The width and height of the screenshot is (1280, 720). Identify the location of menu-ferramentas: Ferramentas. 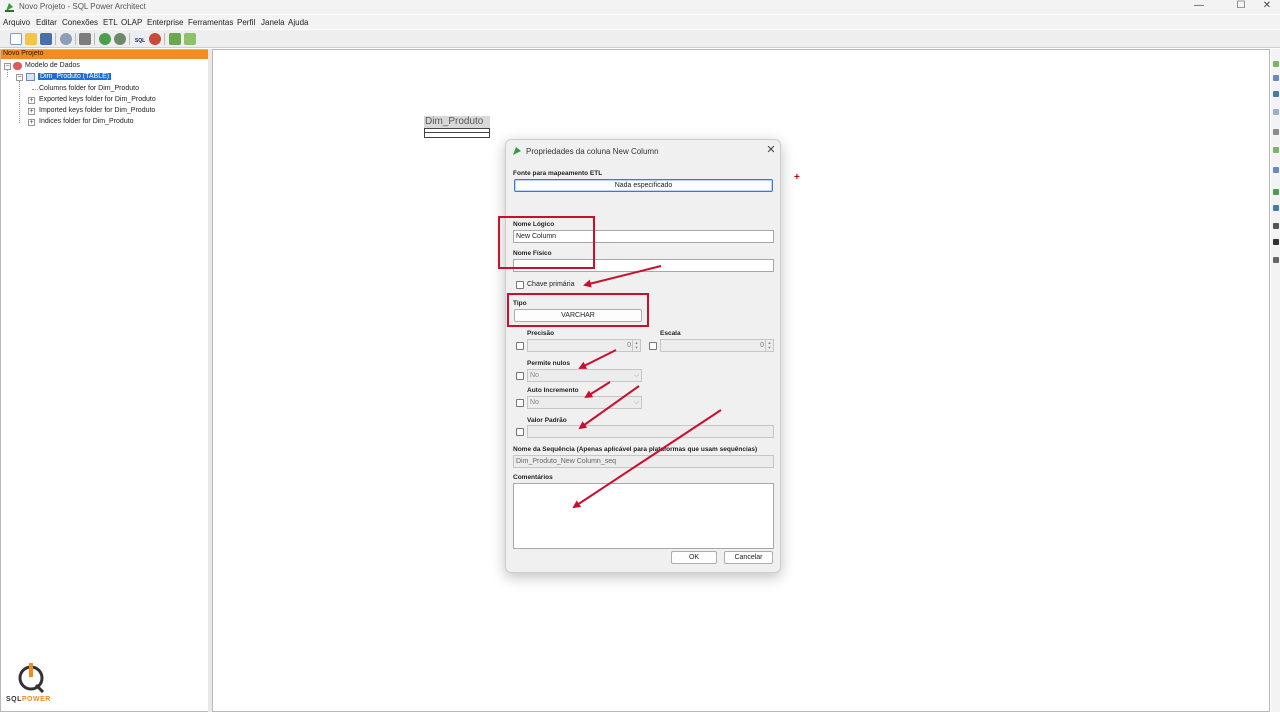
(210, 22).